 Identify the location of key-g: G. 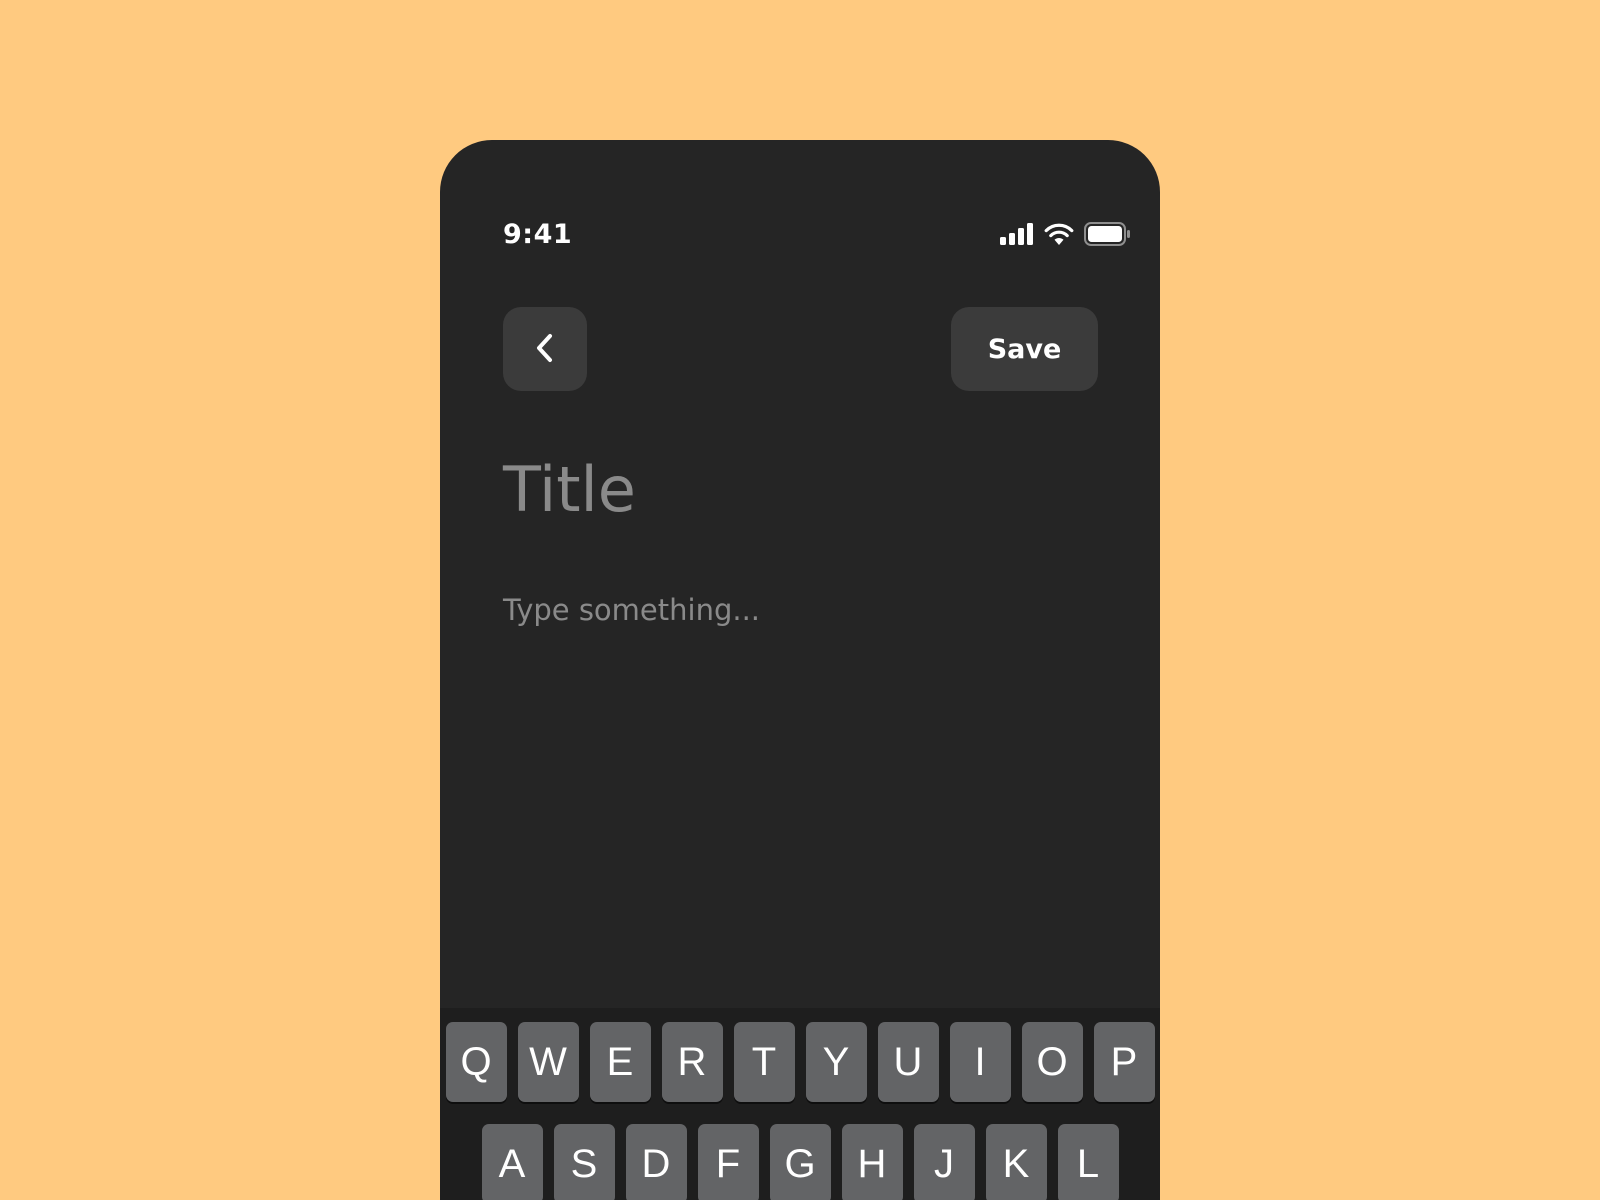
(800, 1162).